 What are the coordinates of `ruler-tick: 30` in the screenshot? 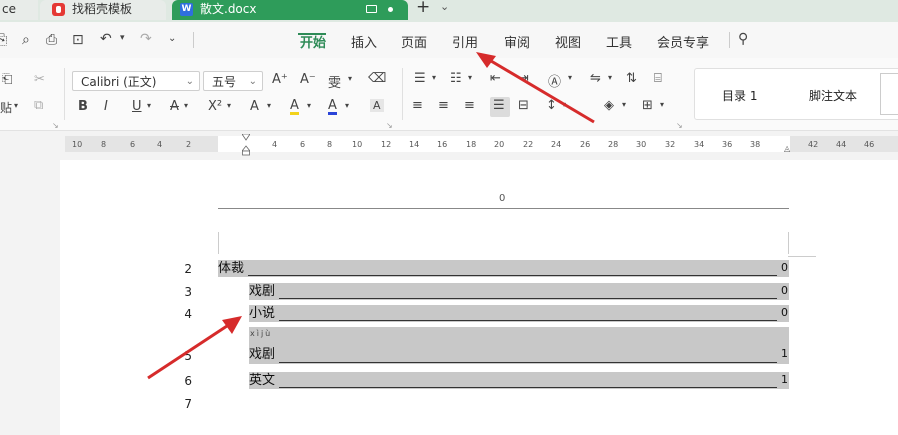 It's located at (641, 144).